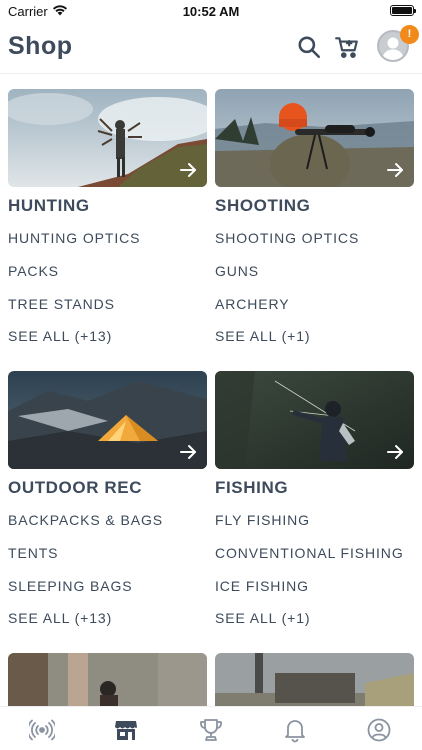  I want to click on partial-right-photo, so click(314, 679).